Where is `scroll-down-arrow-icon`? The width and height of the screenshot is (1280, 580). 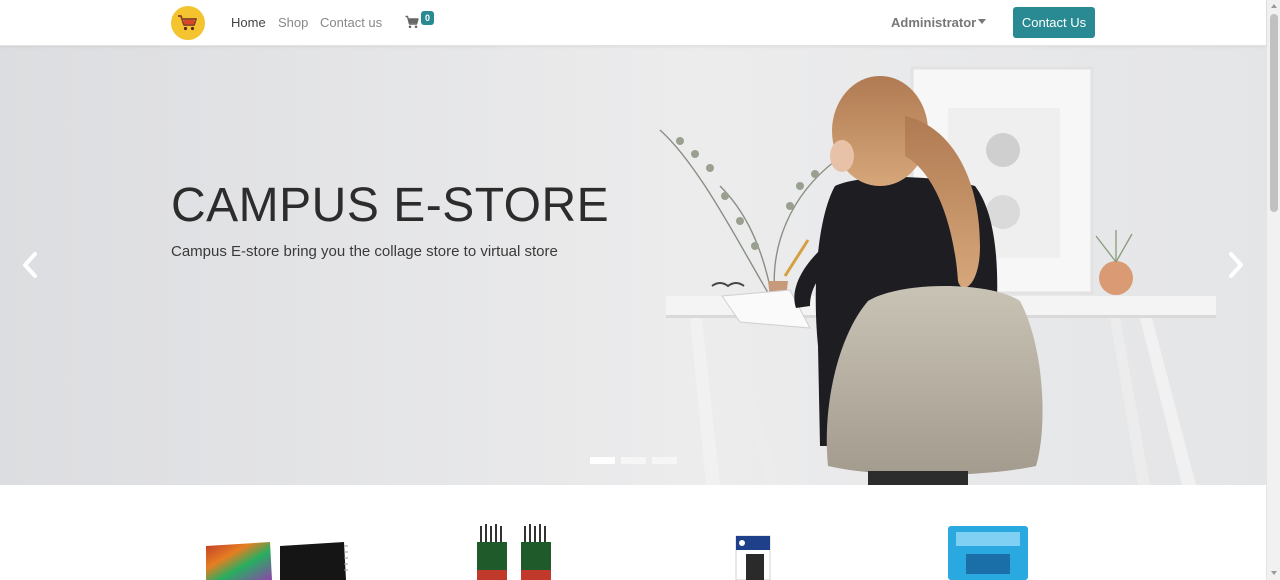 scroll-down-arrow-icon is located at coordinates (1274, 573).